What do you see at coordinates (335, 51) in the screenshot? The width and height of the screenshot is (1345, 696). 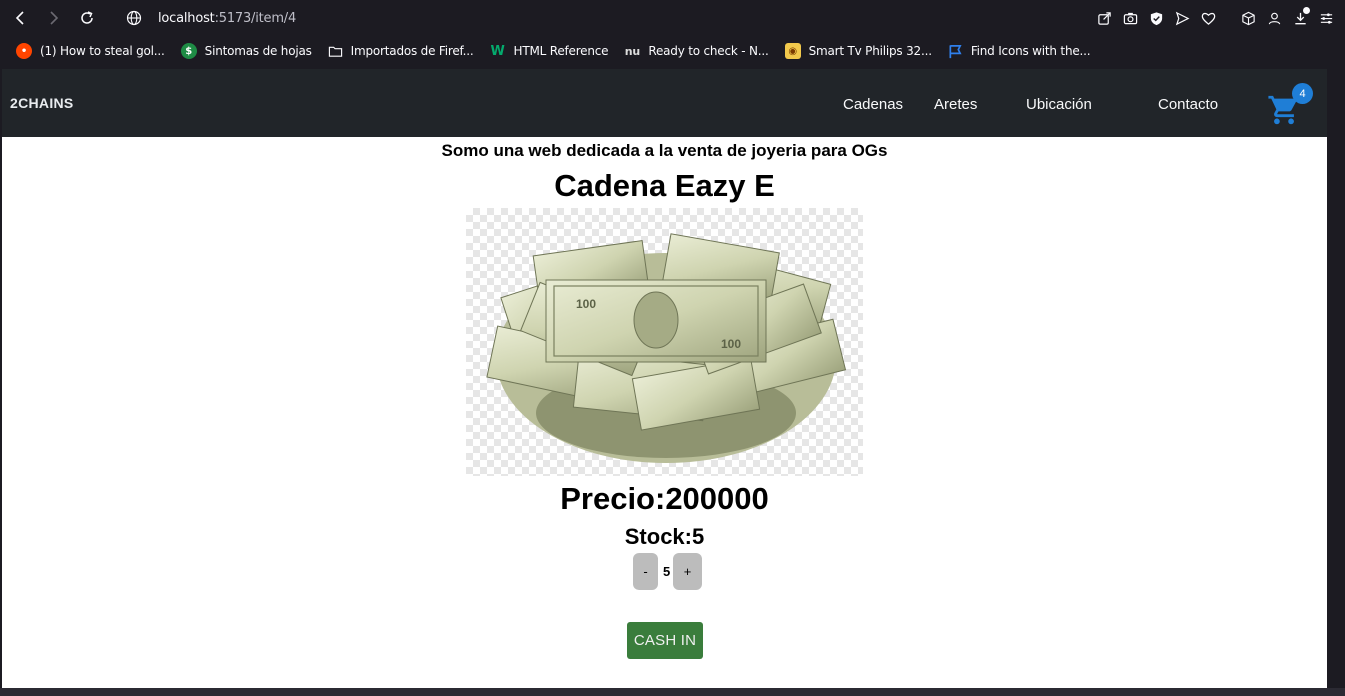 I see `folder-icon` at bounding box center [335, 51].